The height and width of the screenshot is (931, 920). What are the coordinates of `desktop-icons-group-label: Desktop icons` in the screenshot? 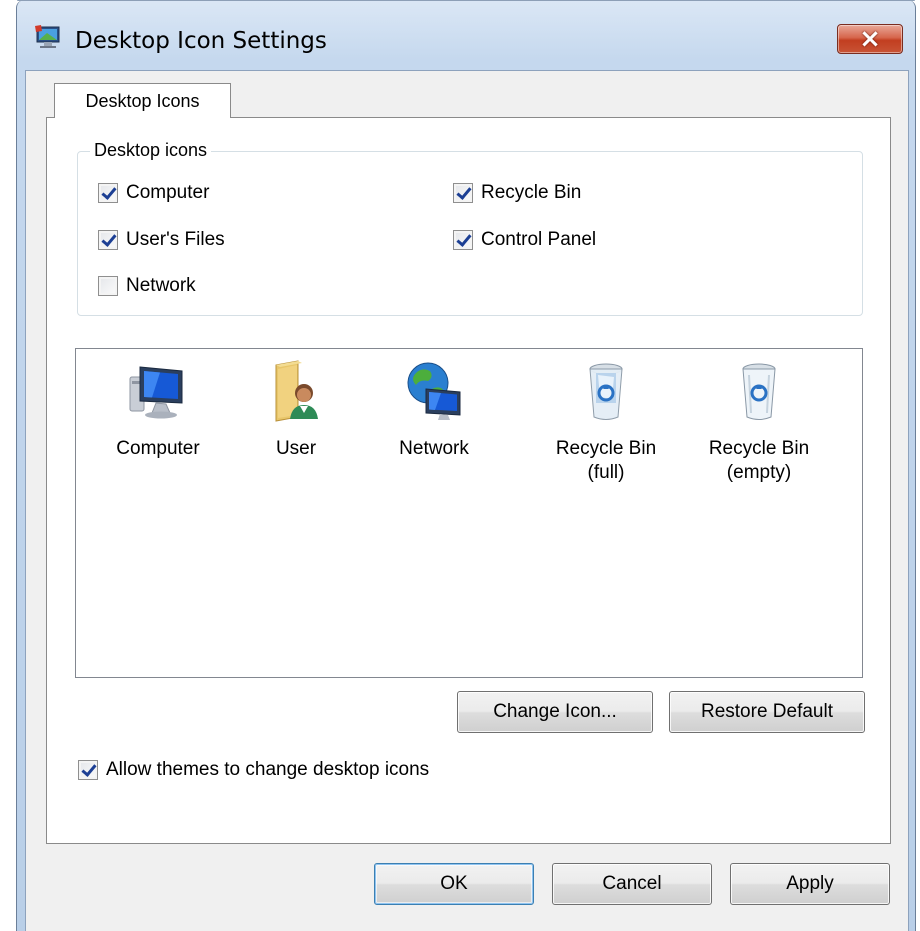 It's located at (151, 150).